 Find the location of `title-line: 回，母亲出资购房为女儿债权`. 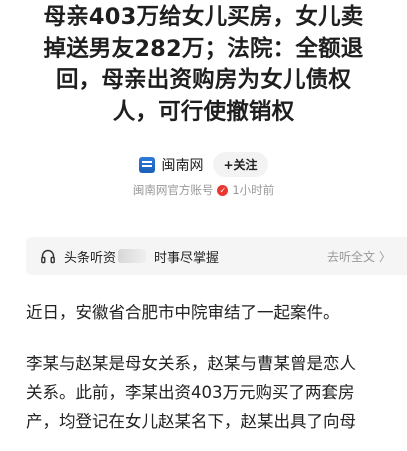

title-line: 回，母亲出资购房为女儿债权 is located at coordinates (203, 80).